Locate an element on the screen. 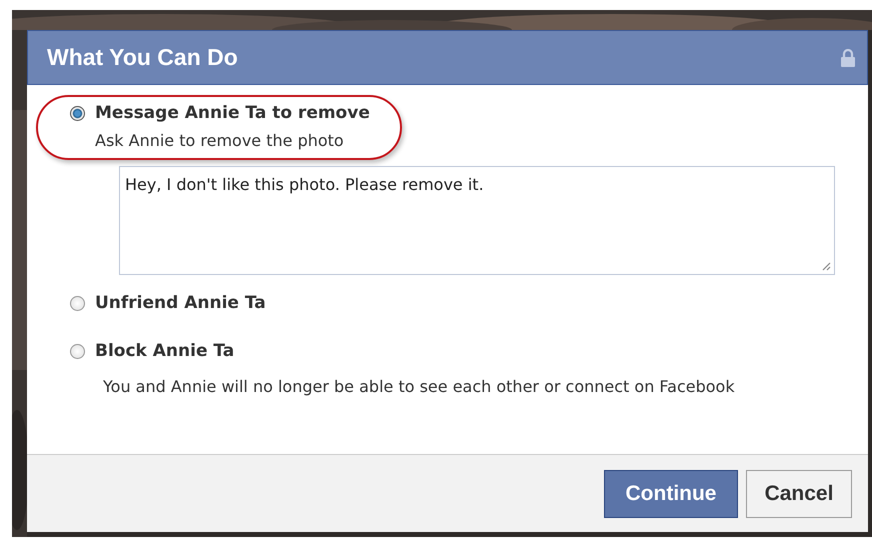 The width and height of the screenshot is (872, 539). dialog-title: What You Can Do is located at coordinates (142, 57).